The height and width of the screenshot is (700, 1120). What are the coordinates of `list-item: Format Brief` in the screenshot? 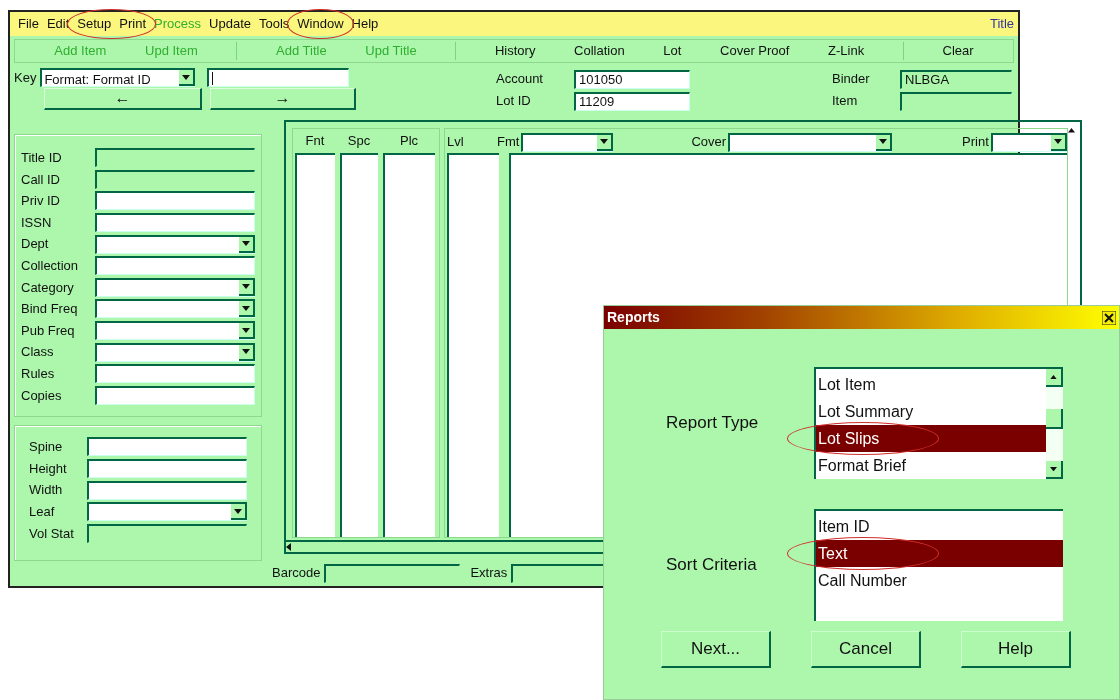 It's located at (931, 465).